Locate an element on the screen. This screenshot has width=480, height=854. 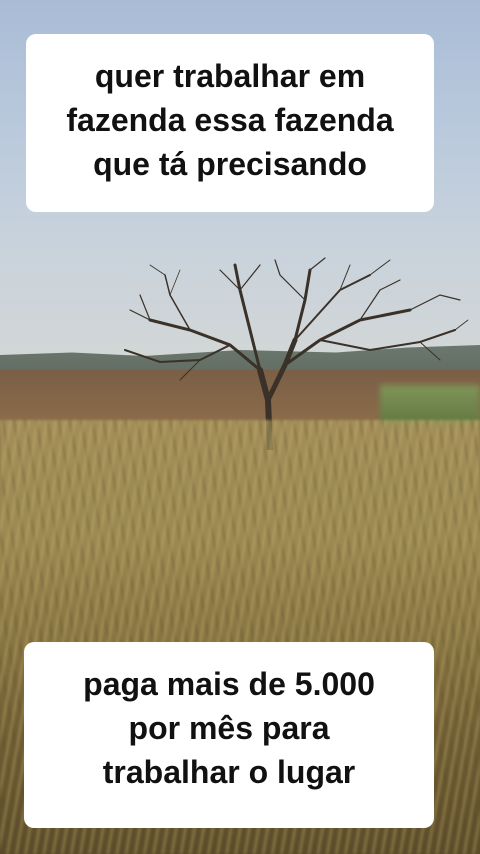
caption-bottom-line-1: paga mais de 5.000 is located at coordinates (229, 684).